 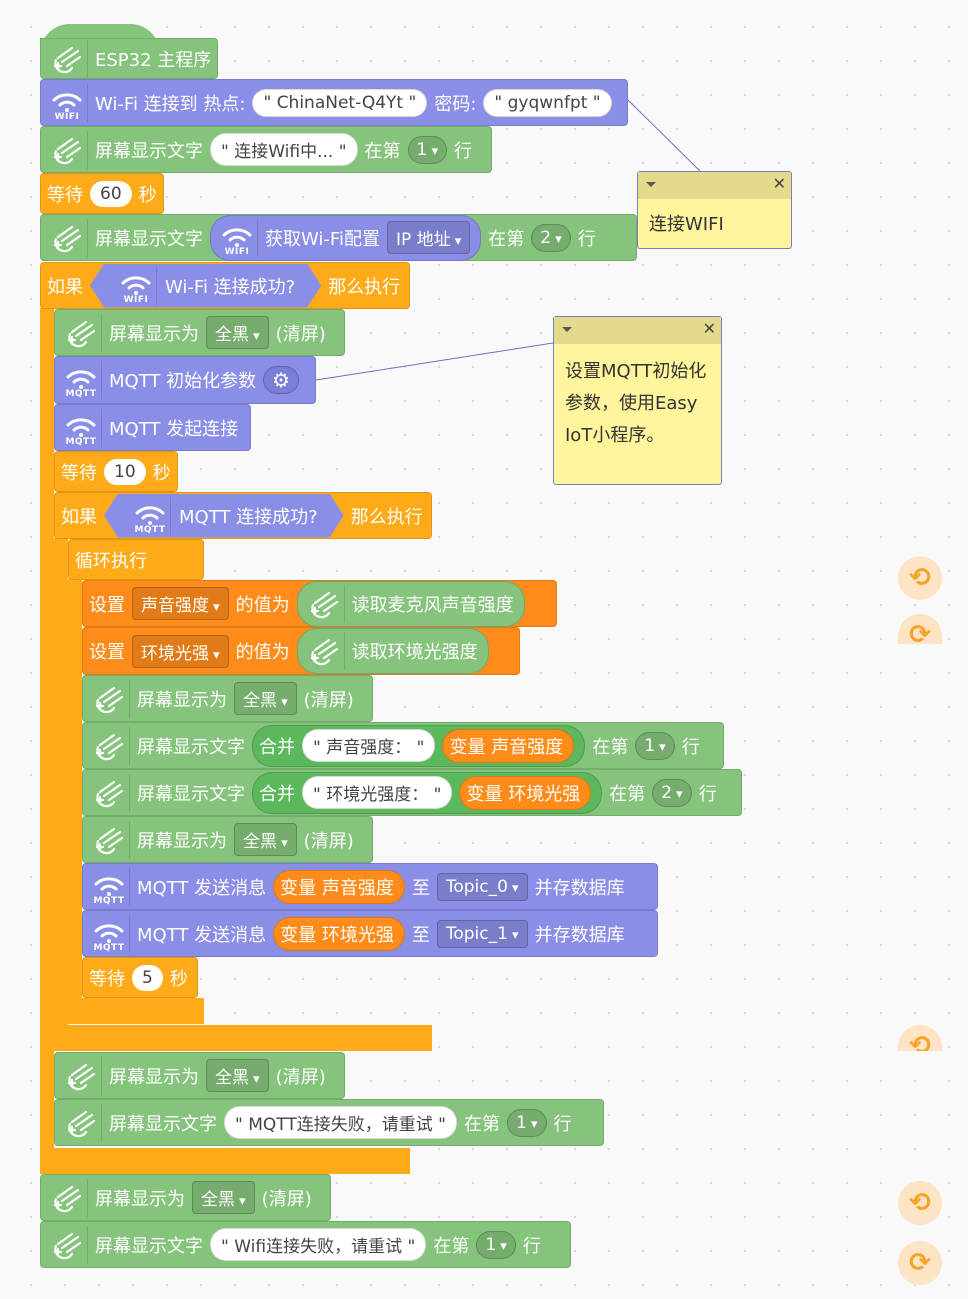 I want to click on text-input-field: Wifi连接失败，请重试, so click(x=318, y=1244).